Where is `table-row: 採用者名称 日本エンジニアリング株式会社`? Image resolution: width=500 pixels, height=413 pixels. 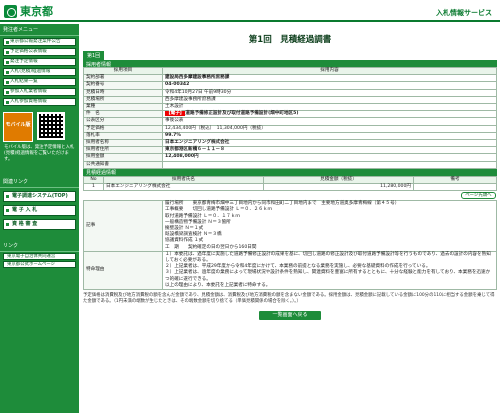
table-row: 採用者名称 日本エンジニアリング株式会社 is located at coordinates (290, 143).